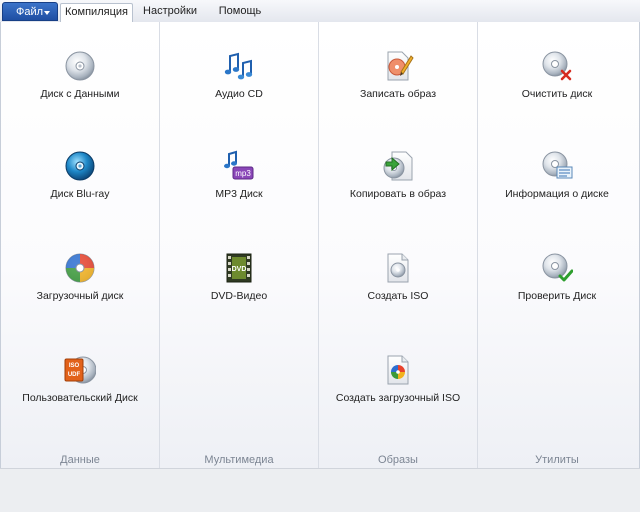  What do you see at coordinates (243, 173) in the screenshot?
I see `mp3-text: mp3` at bounding box center [243, 173].